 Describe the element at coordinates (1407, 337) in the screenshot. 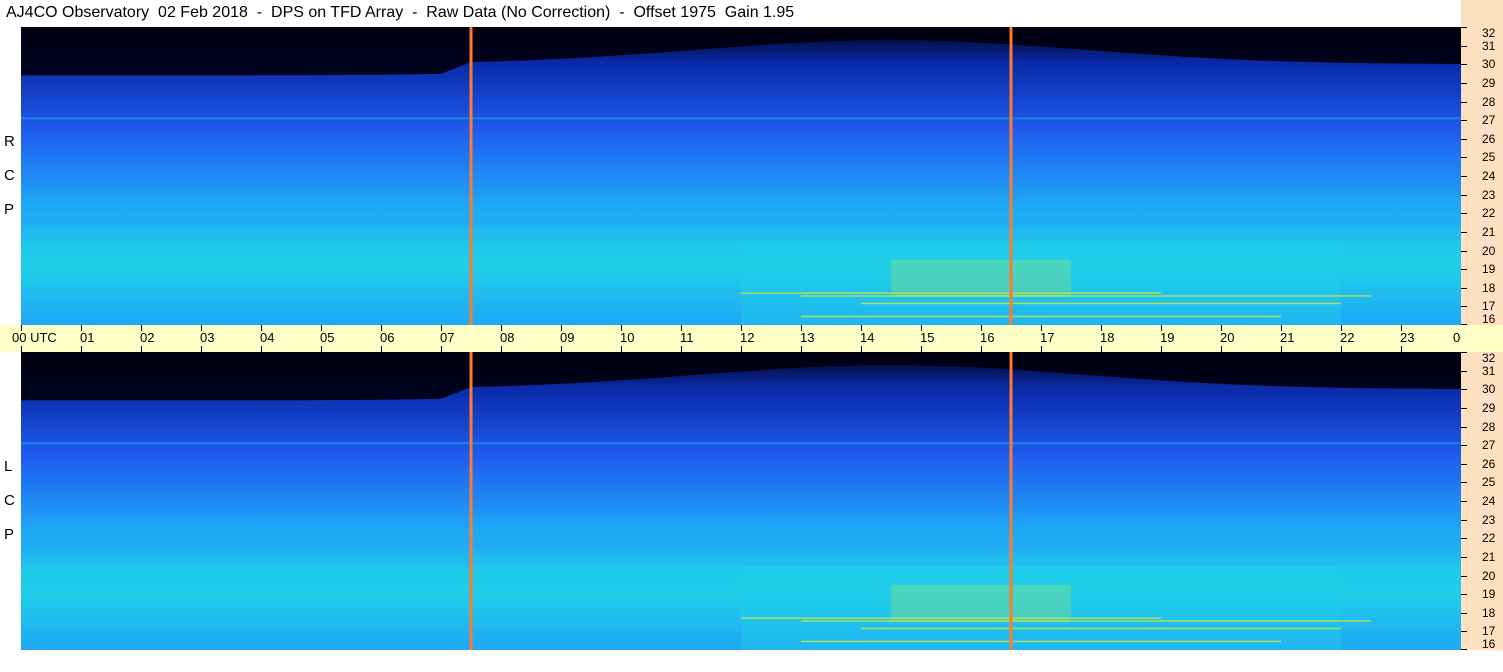

I see `time-tick-label: 23` at that location.